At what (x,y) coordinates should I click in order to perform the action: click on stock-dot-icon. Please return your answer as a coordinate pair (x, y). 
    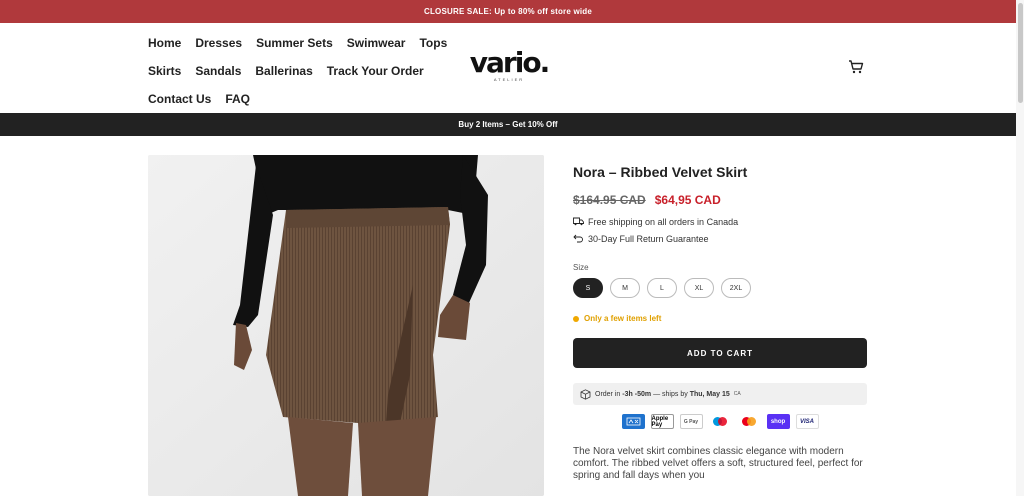
    Looking at the image, I should click on (576, 318).